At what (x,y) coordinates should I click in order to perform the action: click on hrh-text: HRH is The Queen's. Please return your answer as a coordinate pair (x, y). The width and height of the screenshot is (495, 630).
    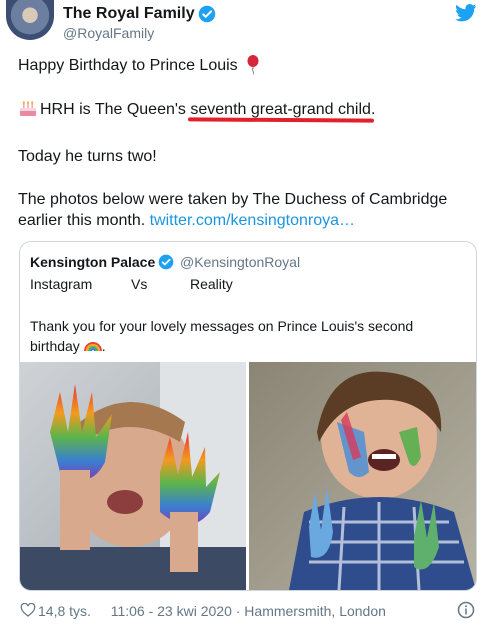
    Looking at the image, I should click on (115, 109).